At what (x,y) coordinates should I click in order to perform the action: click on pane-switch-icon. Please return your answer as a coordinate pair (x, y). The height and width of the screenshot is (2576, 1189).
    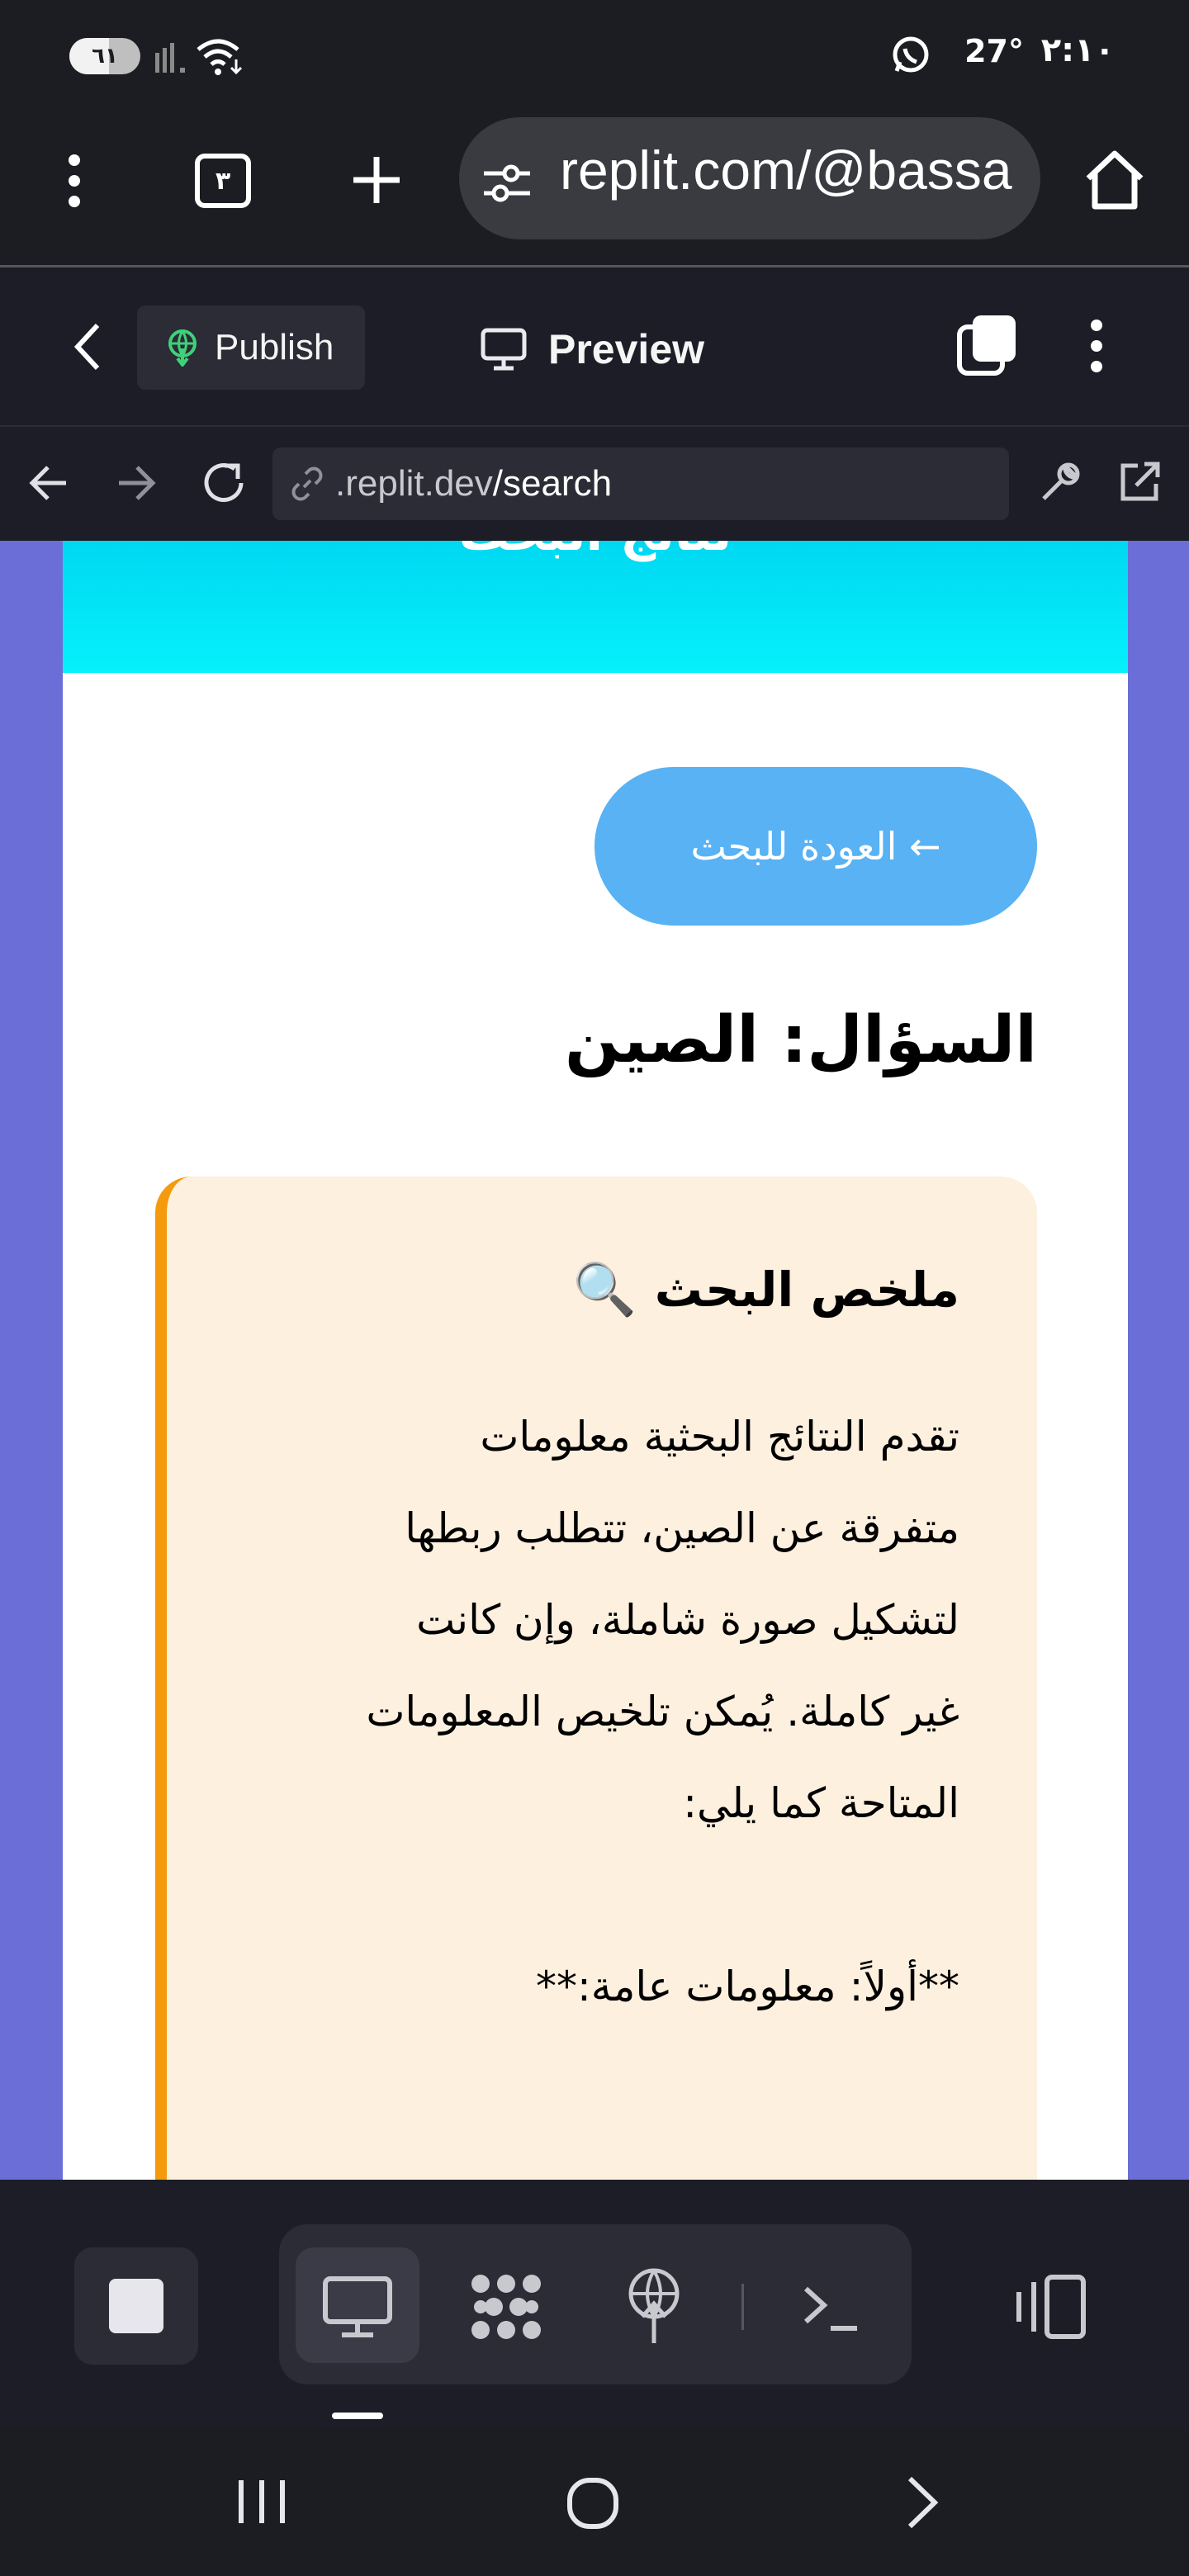
    Looking at the image, I should click on (987, 345).